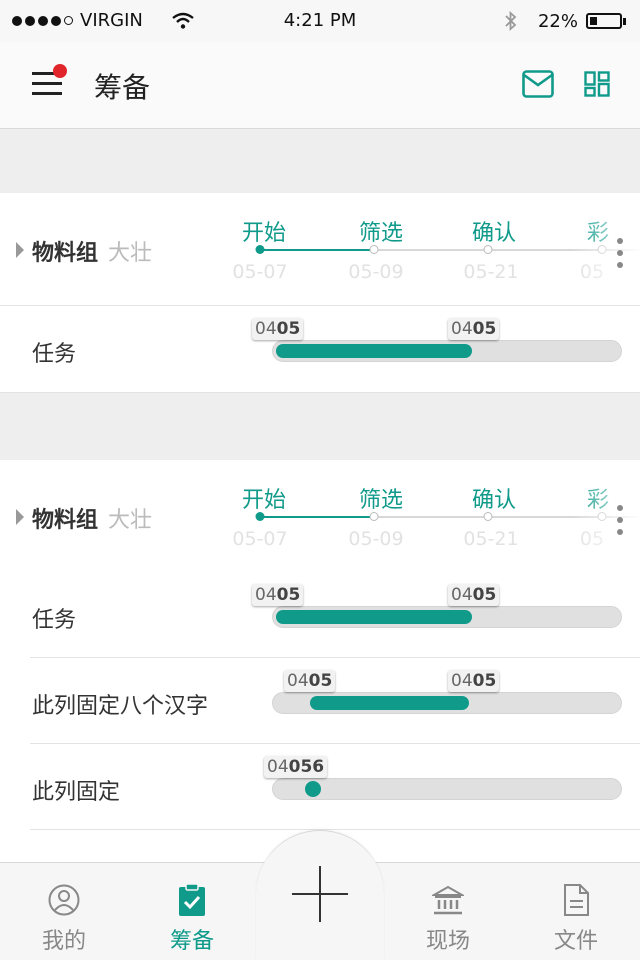  What do you see at coordinates (320, 894) in the screenshot?
I see `add-icon` at bounding box center [320, 894].